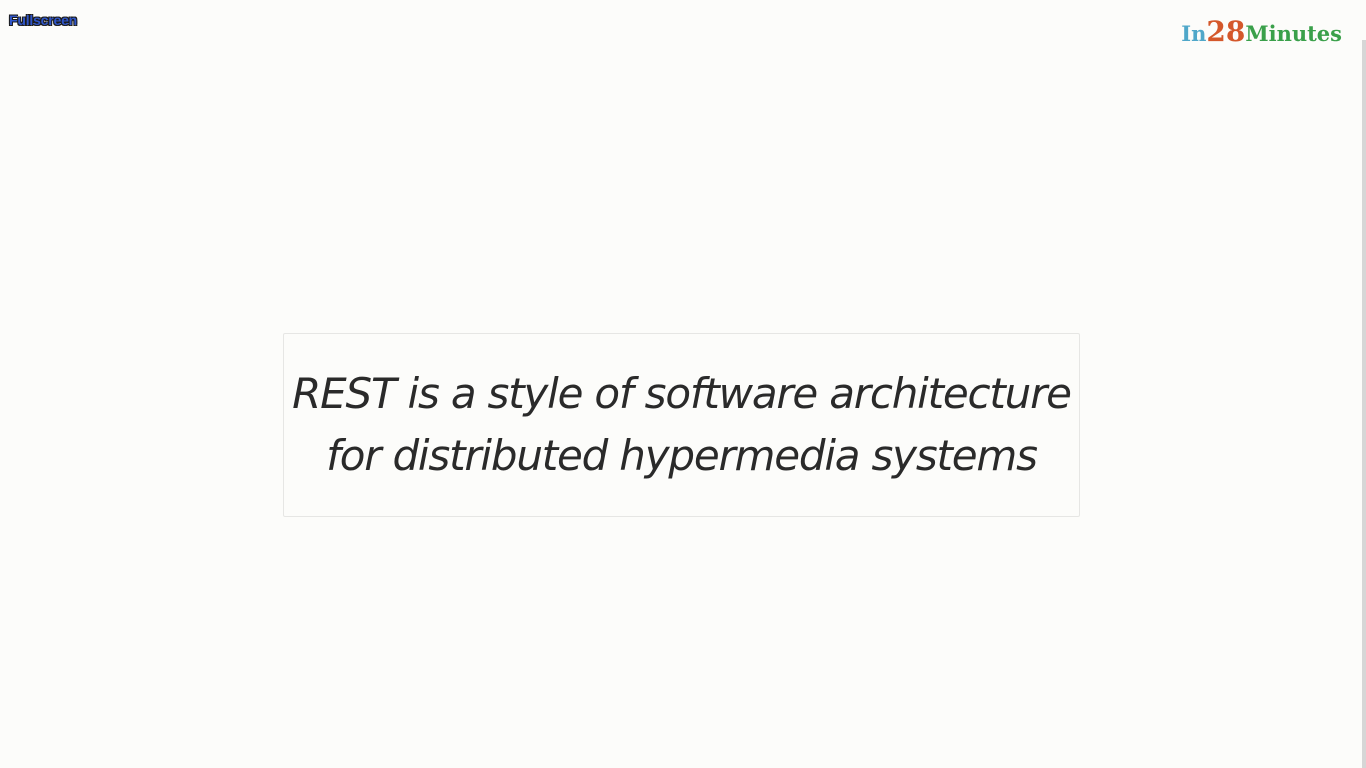 The width and height of the screenshot is (1366, 768). I want to click on brand-logo-in: In, so click(1194, 33).